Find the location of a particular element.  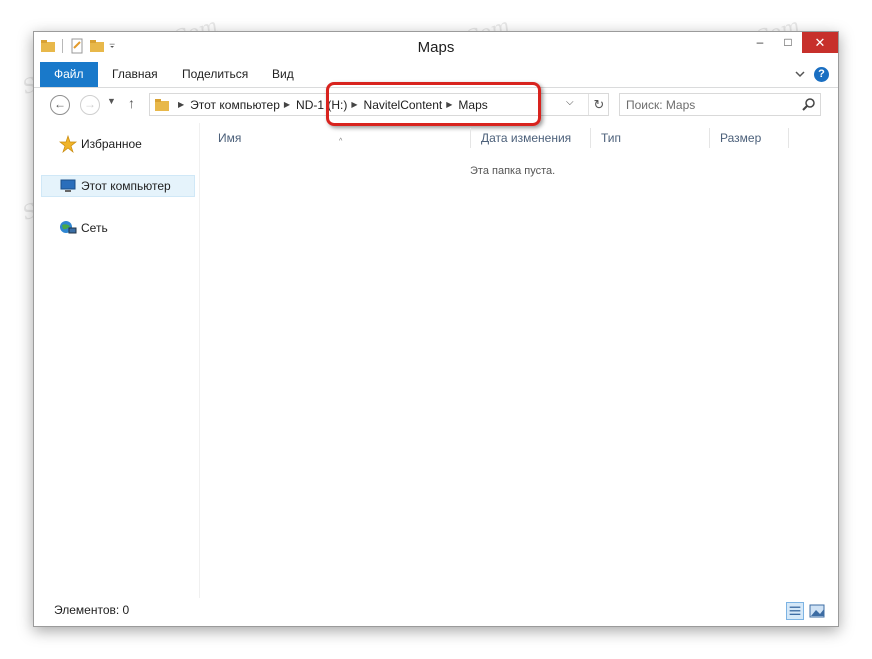

breadcrumb-this-pc: Этот компьютер is located at coordinates (235, 105).